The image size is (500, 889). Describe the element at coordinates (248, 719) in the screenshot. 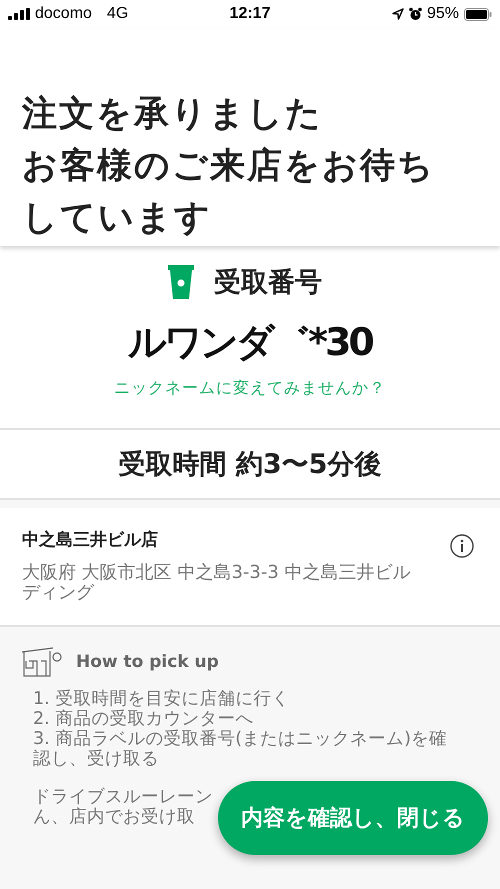

I see `pickup-step: 2. 商品の受取カウンターへ` at that location.